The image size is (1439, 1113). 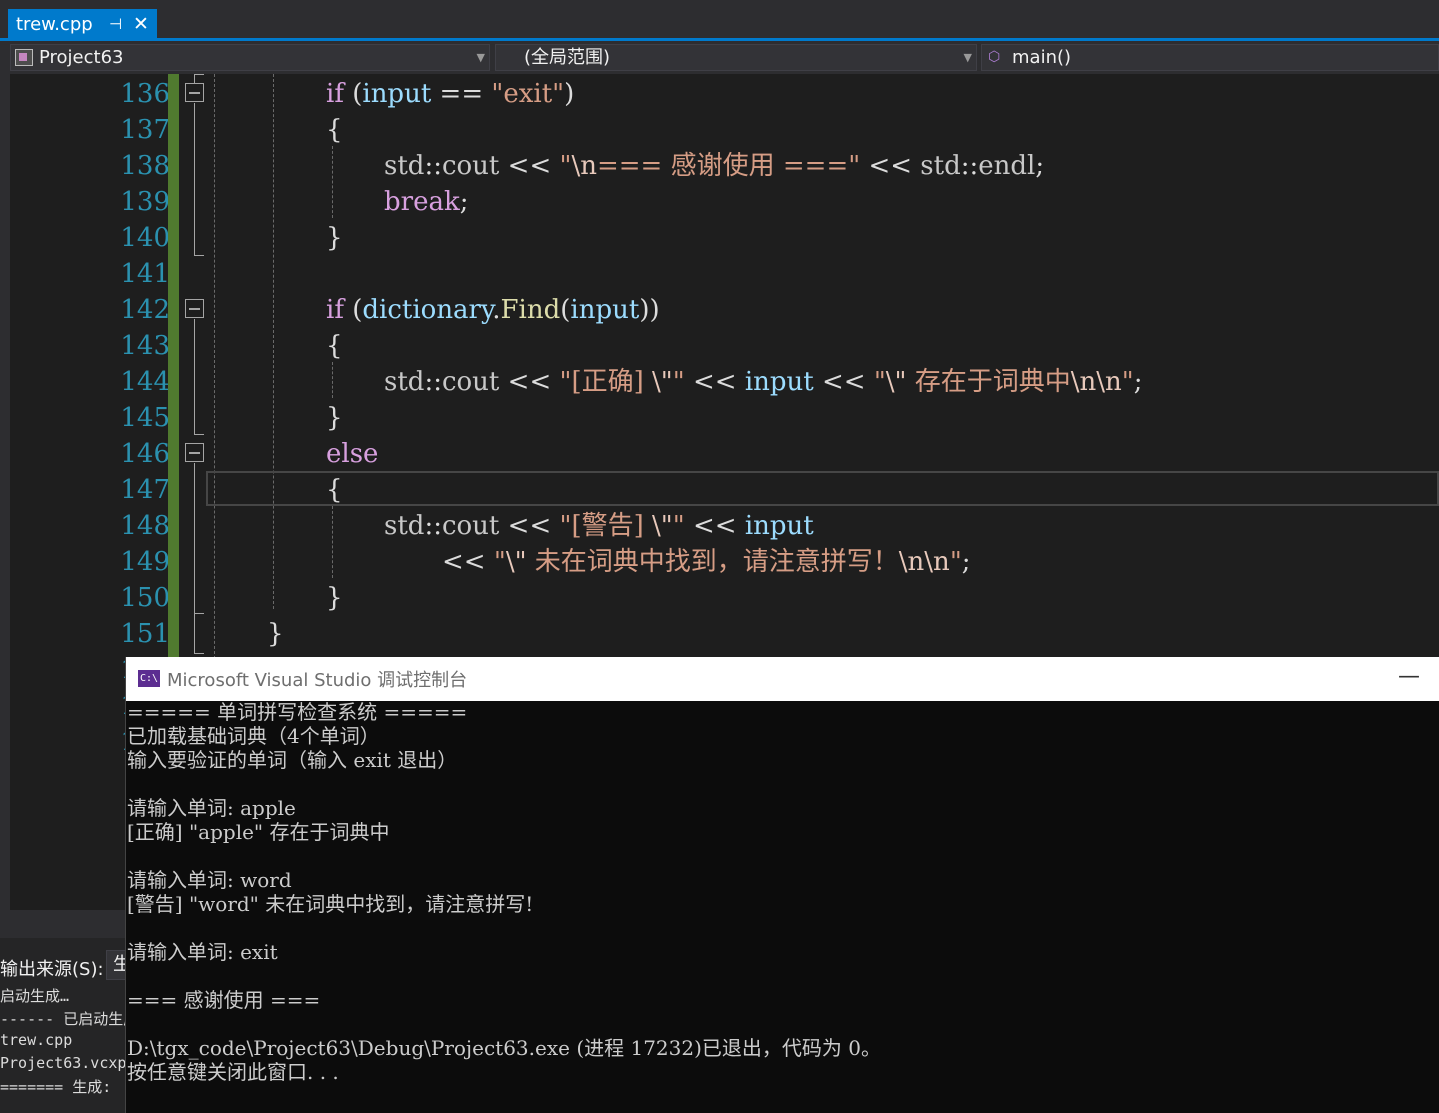 I want to click on code-line-148: std::cout << "[警告] \"" << input, so click(x=599, y=526).